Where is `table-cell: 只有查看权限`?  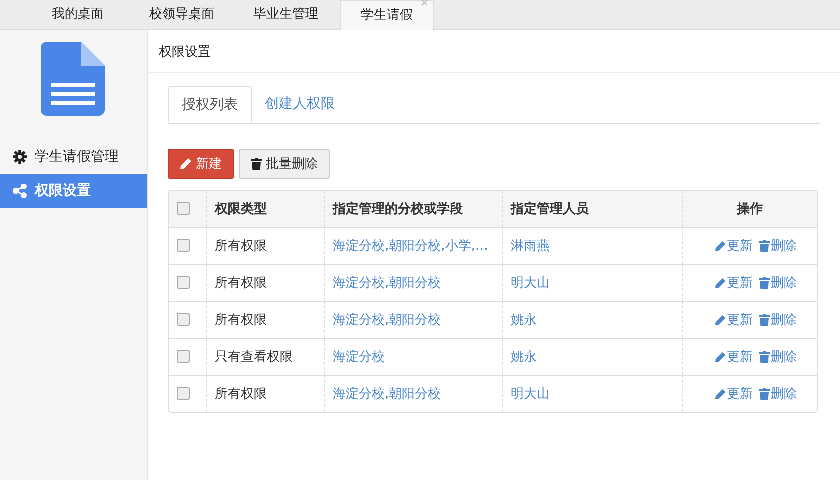 table-cell: 只有查看权限 is located at coordinates (265, 356).